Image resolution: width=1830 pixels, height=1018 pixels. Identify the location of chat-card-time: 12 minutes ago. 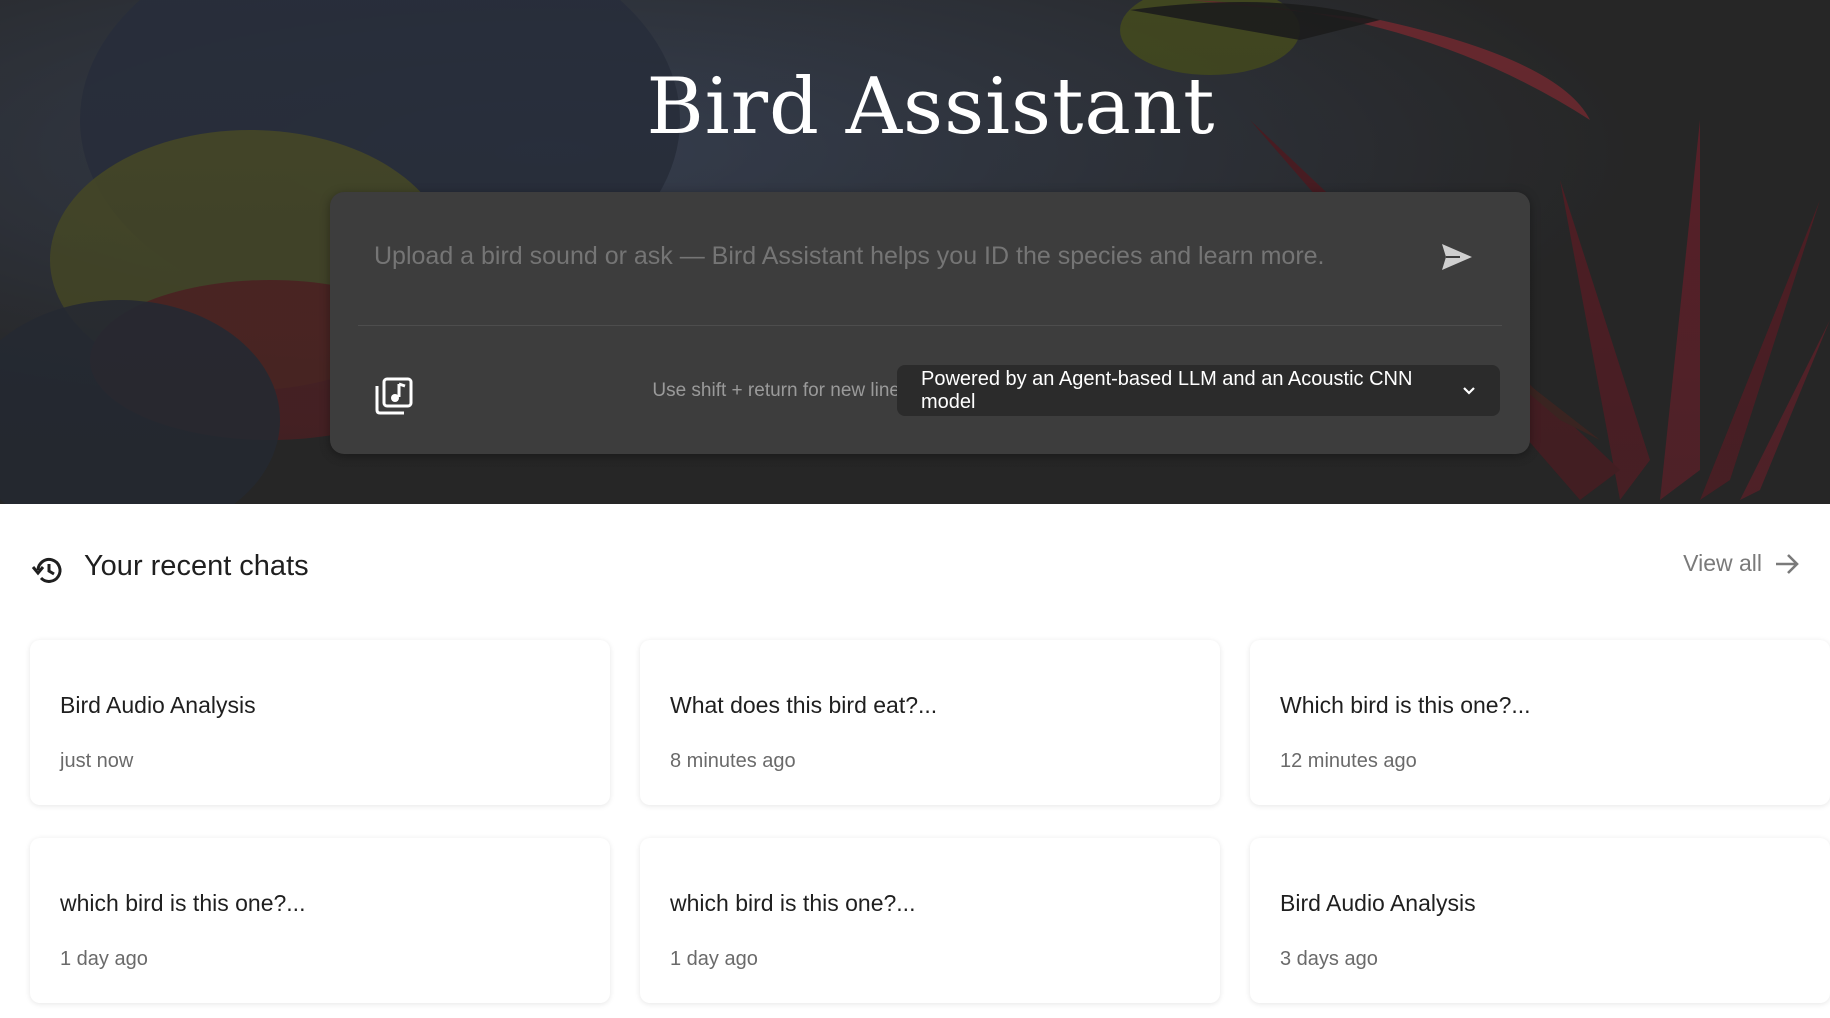
(1348, 761).